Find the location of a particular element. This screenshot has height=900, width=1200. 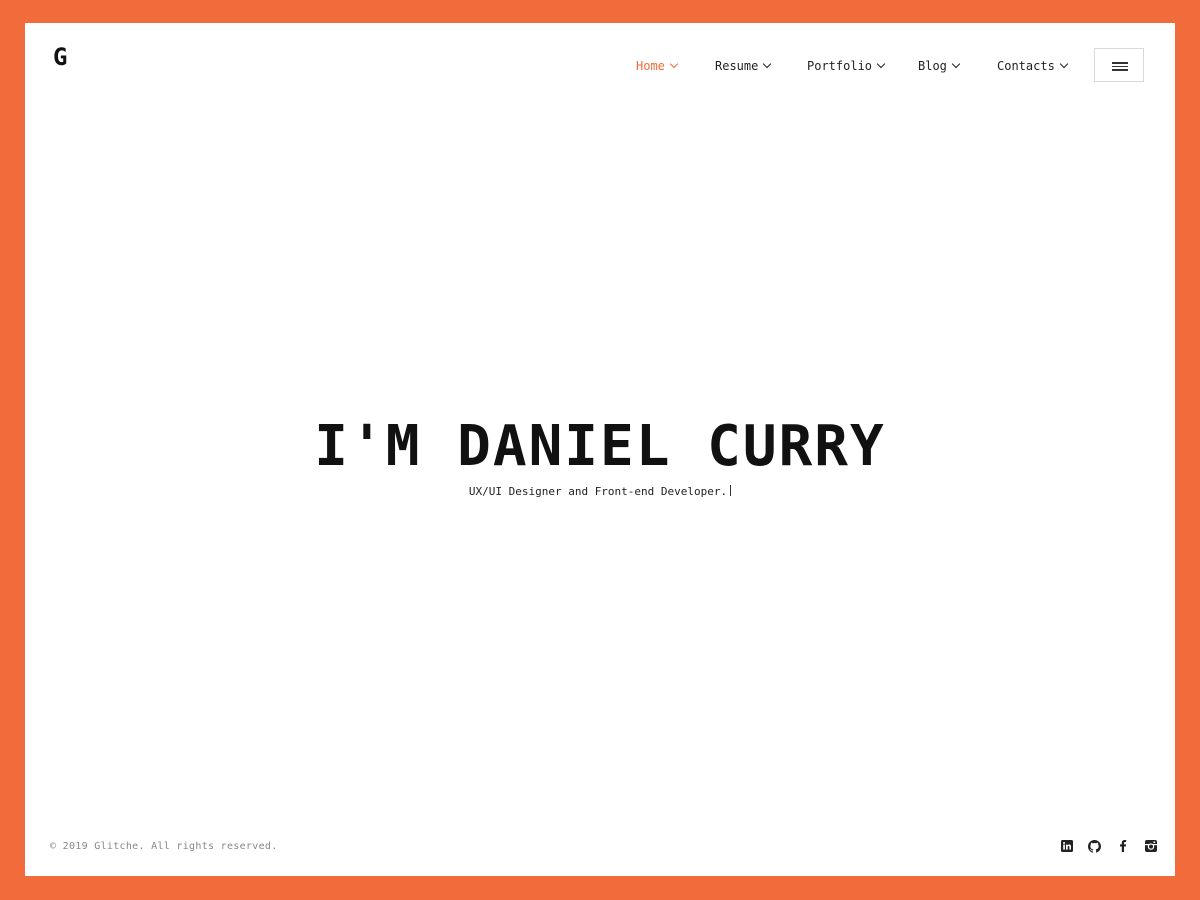

hero-subtitle-wrap: UX/UI Designer and Front-end Developer. is located at coordinates (600, 491).